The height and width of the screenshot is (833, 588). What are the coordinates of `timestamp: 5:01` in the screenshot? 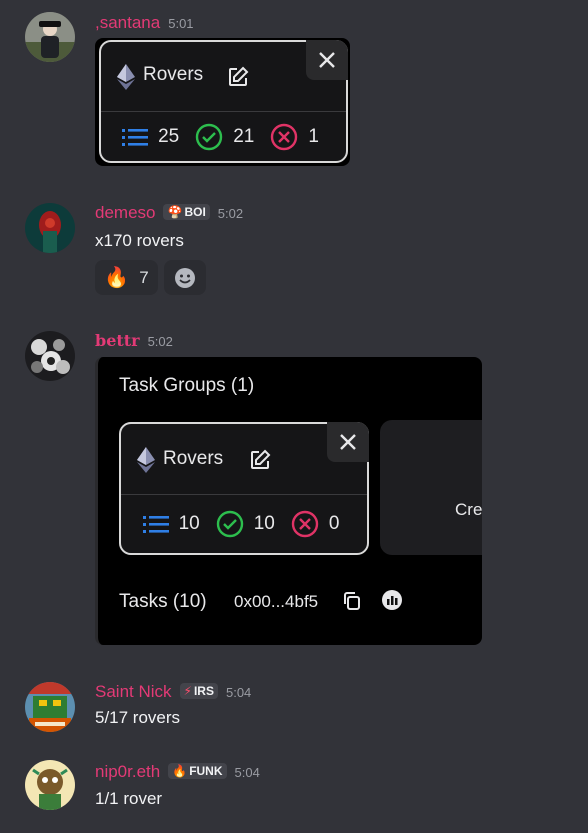 It's located at (181, 23).